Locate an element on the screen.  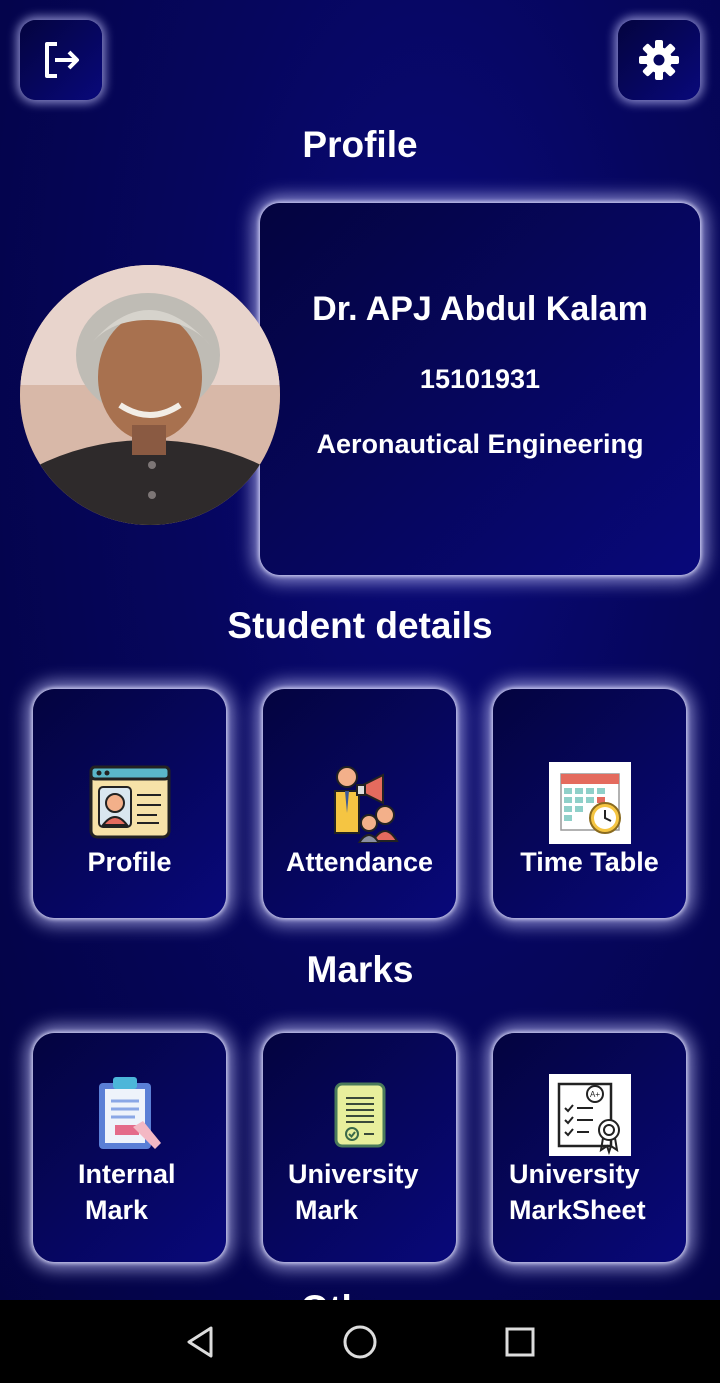
university-marksheet-tile: A+ University MarkSheet is located at coordinates (589, 1147).